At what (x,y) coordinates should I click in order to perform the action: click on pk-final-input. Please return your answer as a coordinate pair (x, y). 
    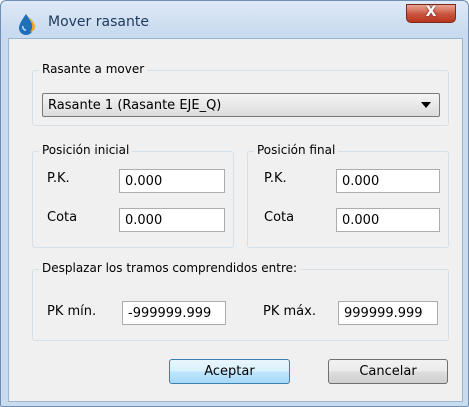
    Looking at the image, I should click on (388, 181).